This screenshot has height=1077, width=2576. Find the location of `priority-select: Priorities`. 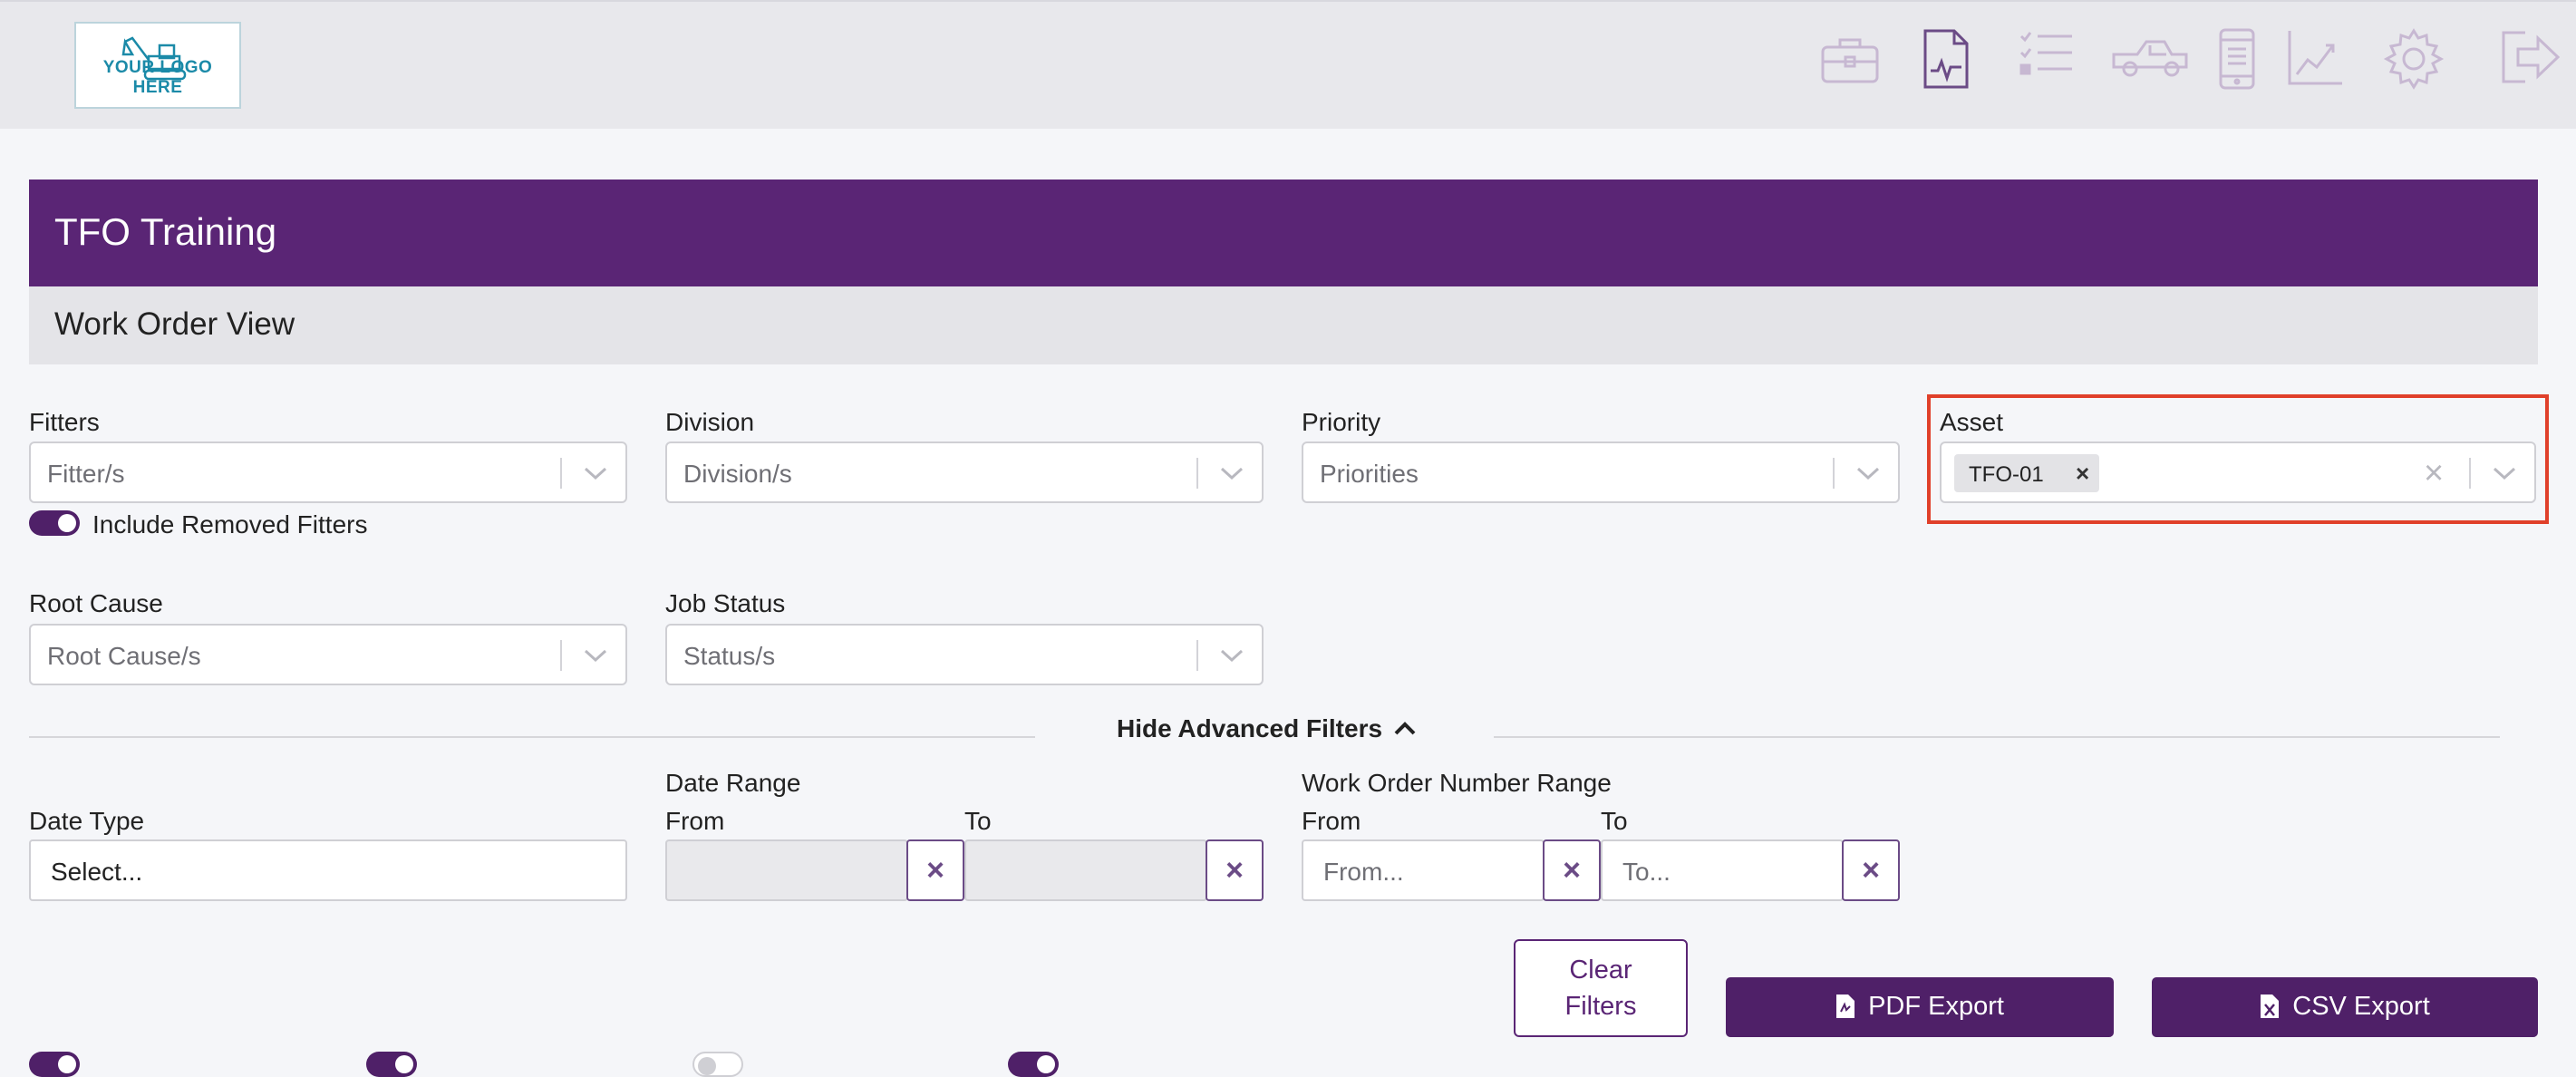

priority-select: Priorities is located at coordinates (1601, 472).